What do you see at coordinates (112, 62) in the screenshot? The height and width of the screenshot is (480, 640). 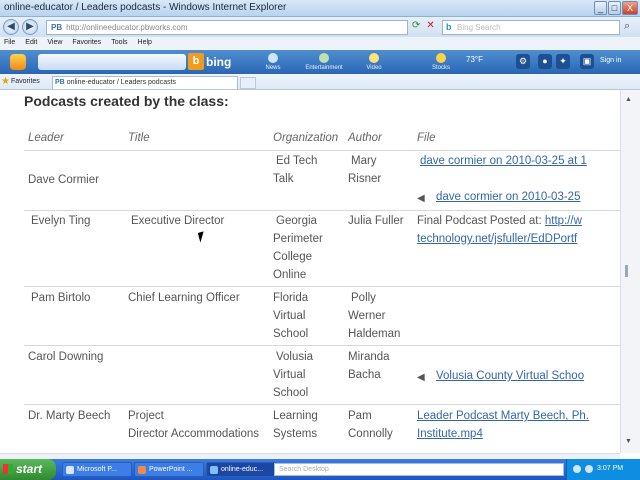 I see `bing-toolbar-search-input` at bounding box center [112, 62].